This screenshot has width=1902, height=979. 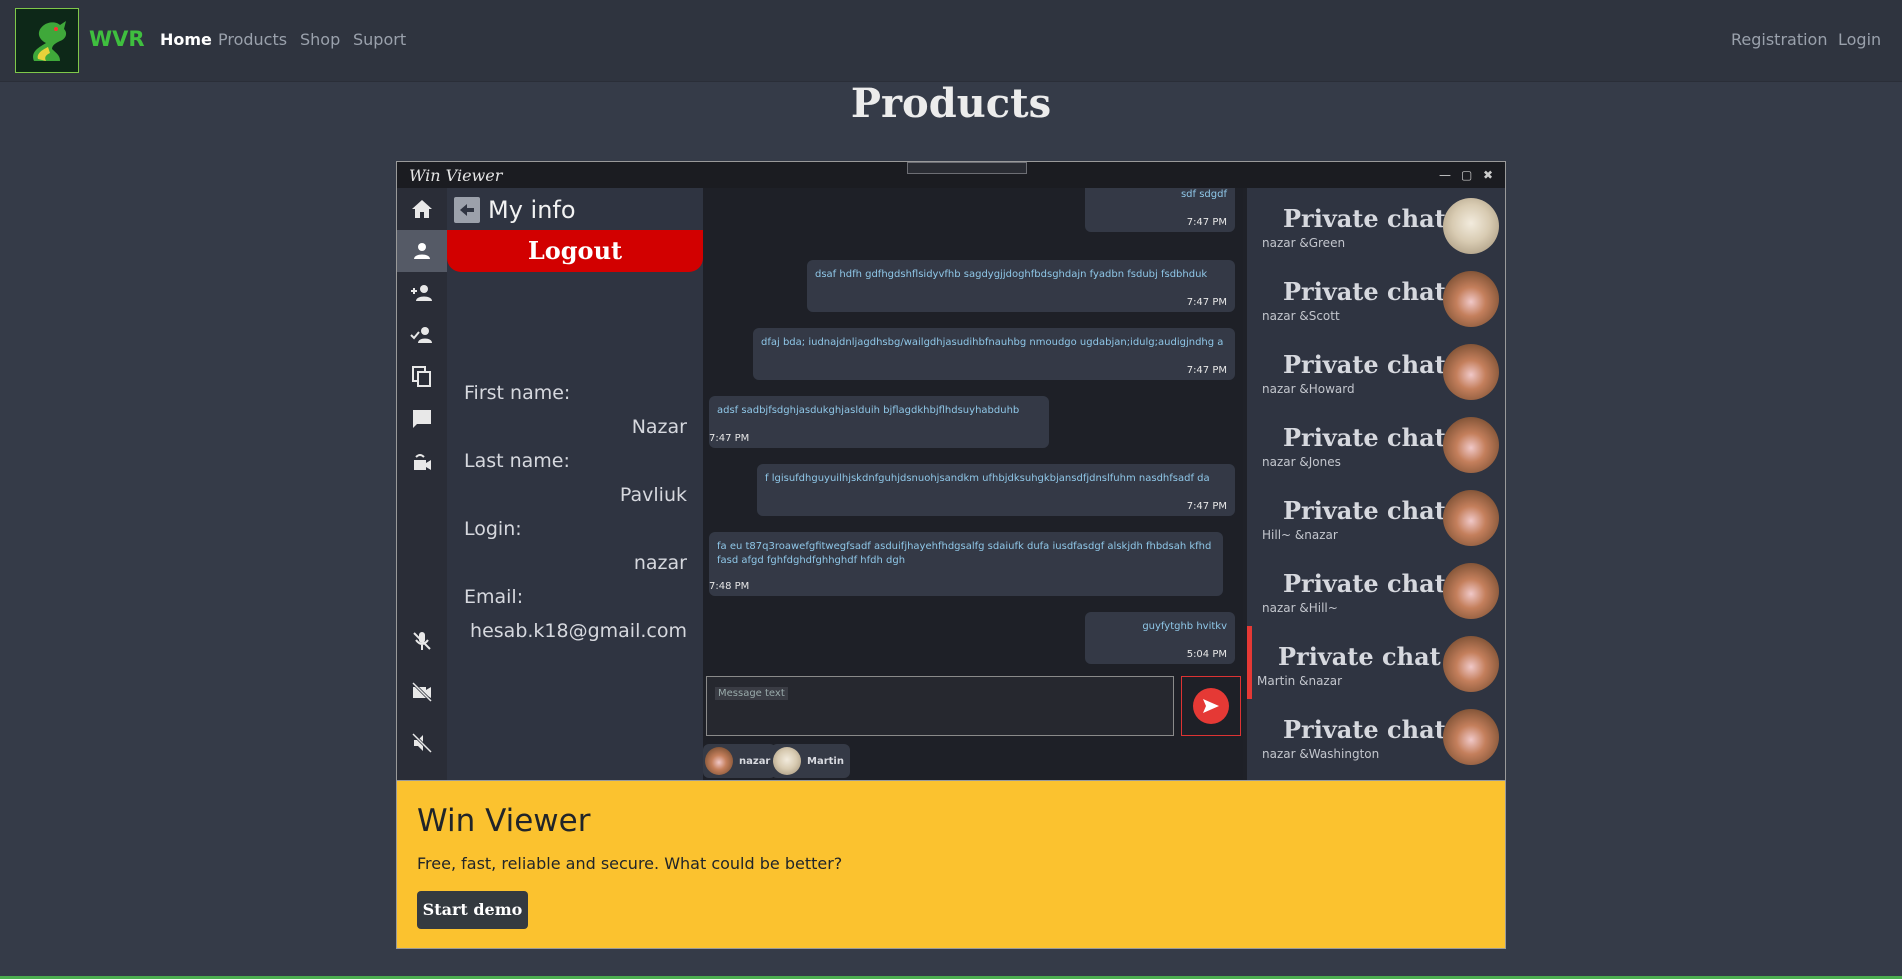 I want to click on nav-link-shop: Shop, so click(x=320, y=39).